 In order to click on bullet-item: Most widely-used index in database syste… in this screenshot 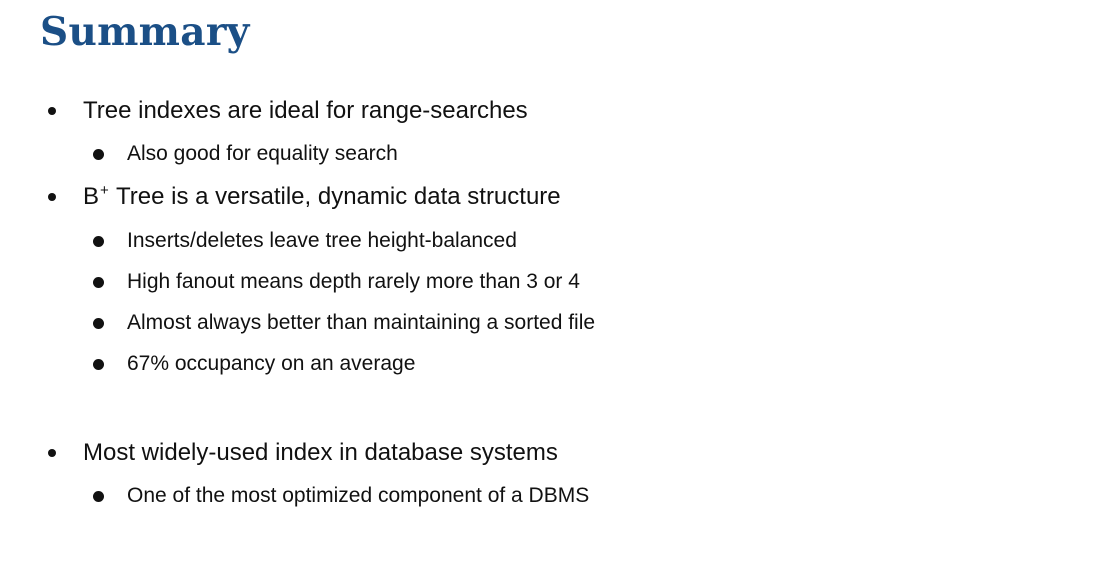, I will do `click(303, 453)`.